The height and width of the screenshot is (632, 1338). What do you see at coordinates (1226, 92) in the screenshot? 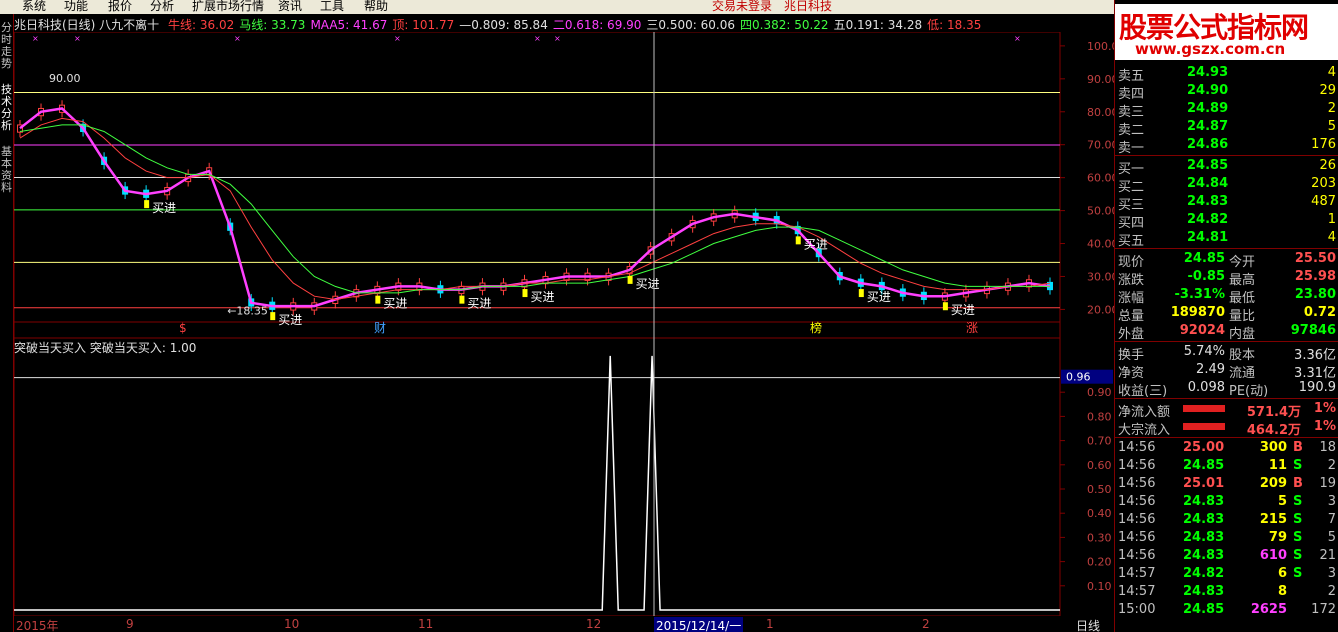
I see `ask-row: 卖四 24.90 29` at bounding box center [1226, 92].